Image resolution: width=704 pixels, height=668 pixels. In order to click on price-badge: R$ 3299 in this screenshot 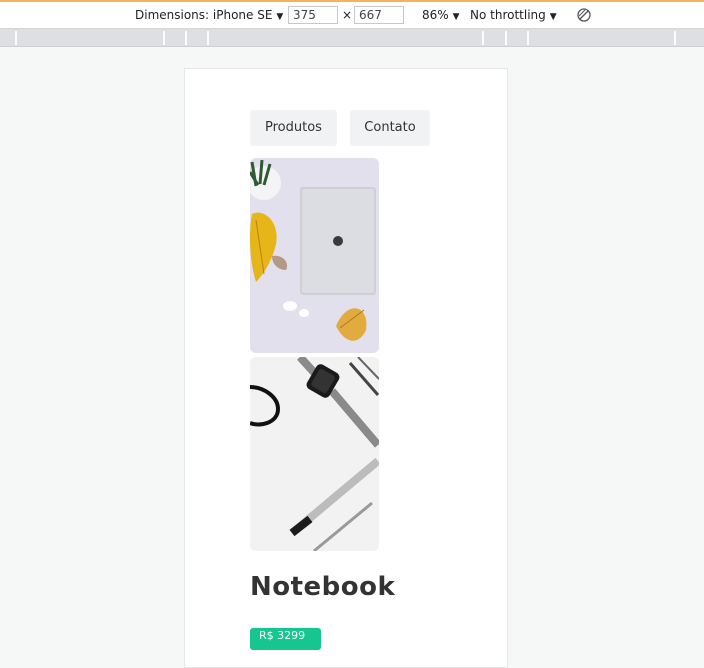, I will do `click(285, 639)`.